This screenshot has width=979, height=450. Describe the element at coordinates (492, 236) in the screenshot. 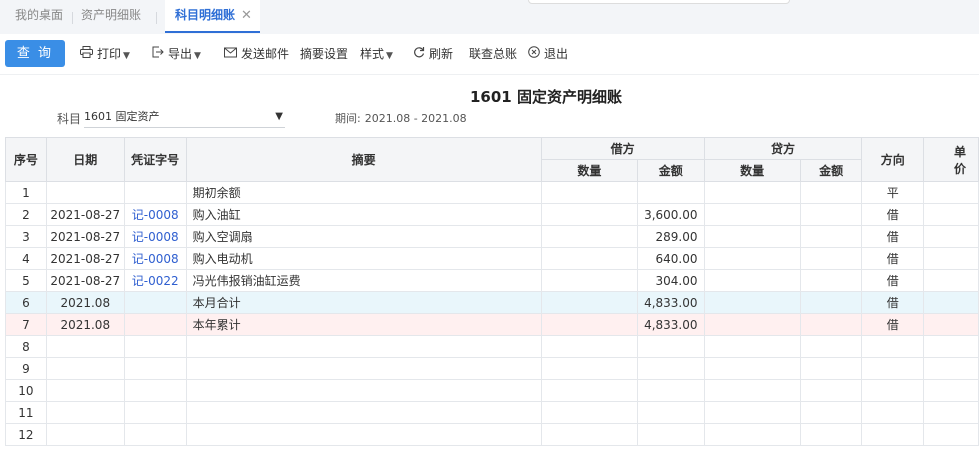

I see `table-row: 3 2021-08-27 记-0008 购入空调扇 289.00 借` at that location.